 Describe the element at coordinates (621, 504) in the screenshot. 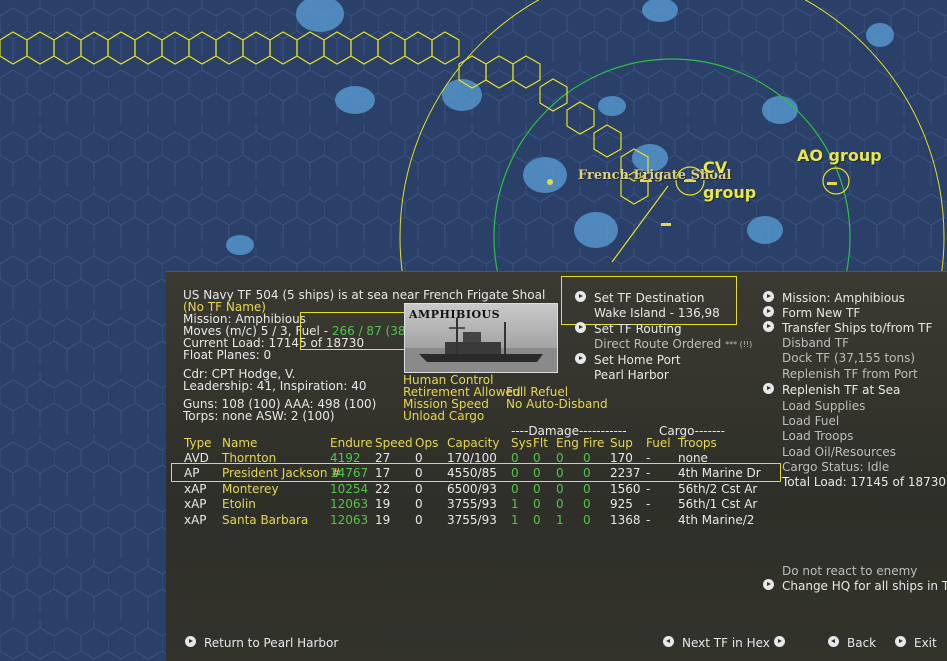

I see `table-cell-sup: 925` at that location.